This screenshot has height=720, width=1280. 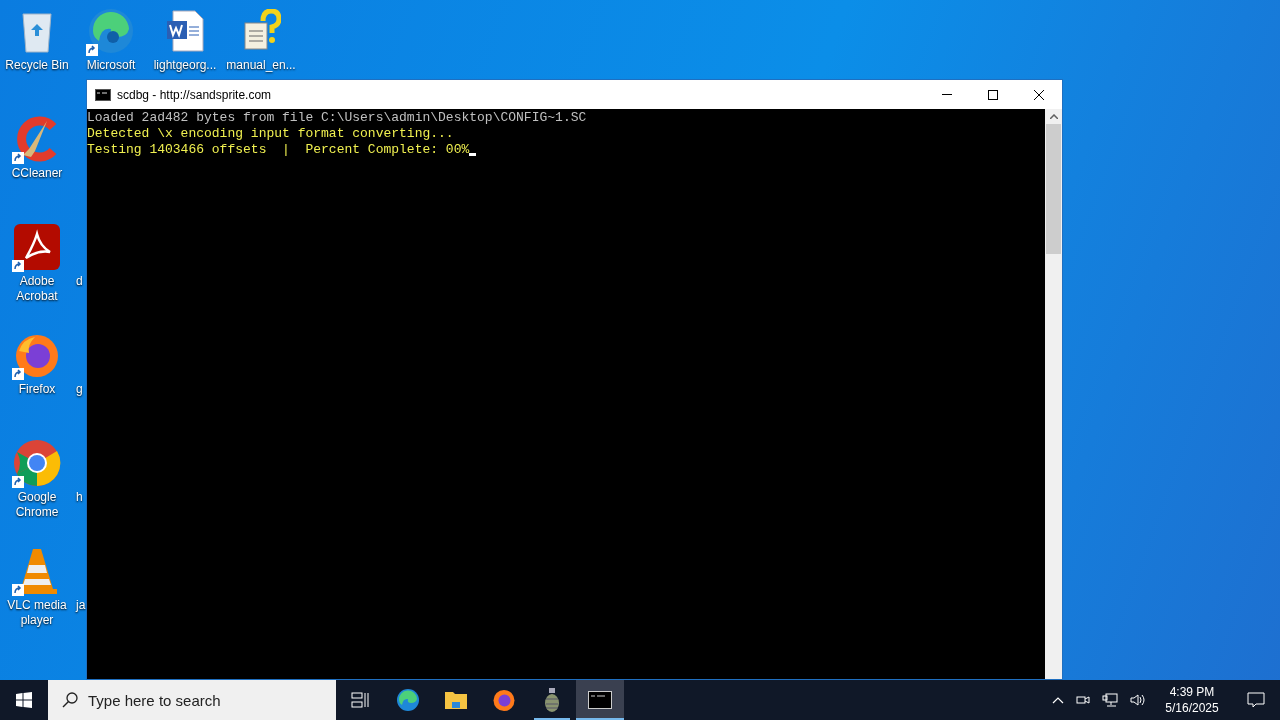 I want to click on clock-date: 5/16/2025, so click(x=1192, y=708).